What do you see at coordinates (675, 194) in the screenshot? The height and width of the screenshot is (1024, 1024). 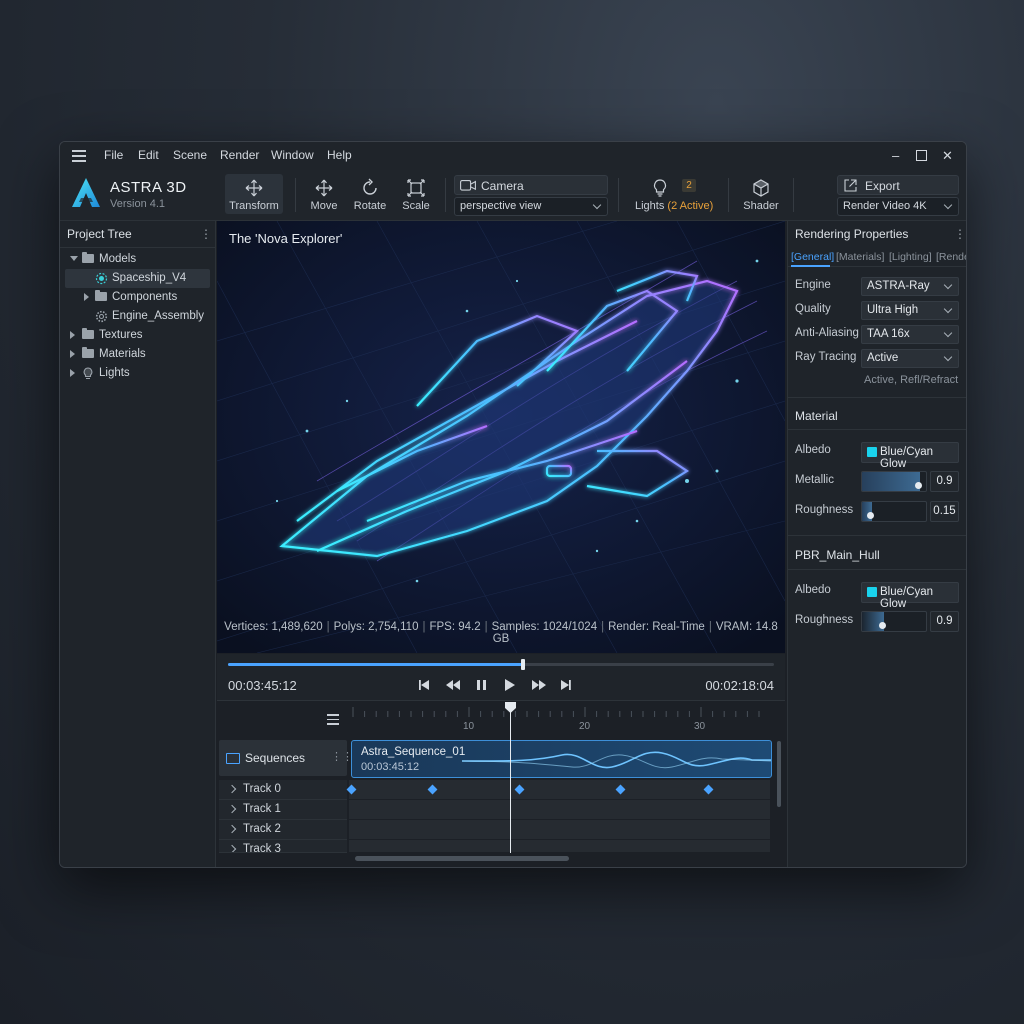 I see `lights-tool: 2 Lights (2 Active)` at bounding box center [675, 194].